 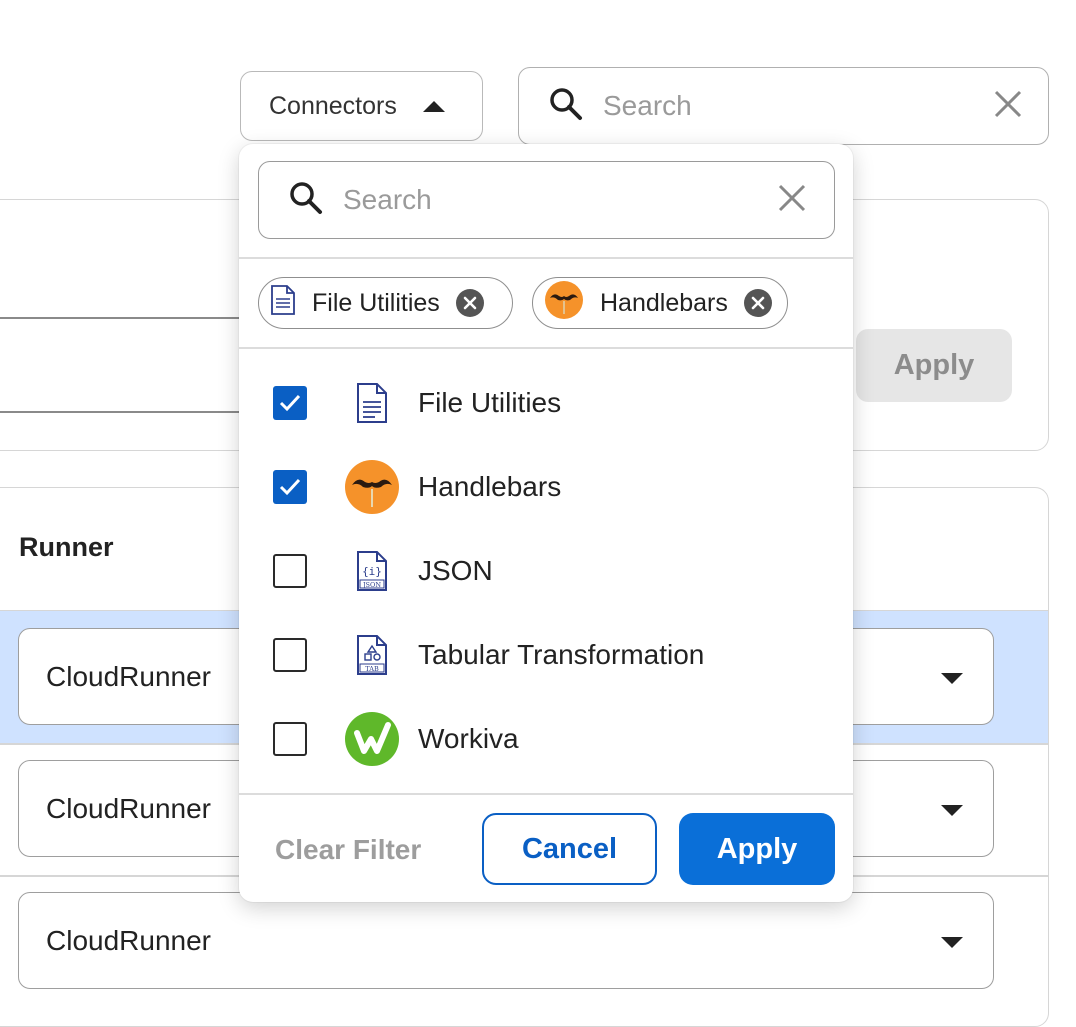 I want to click on chip-label: Handlebars, so click(x=664, y=302).